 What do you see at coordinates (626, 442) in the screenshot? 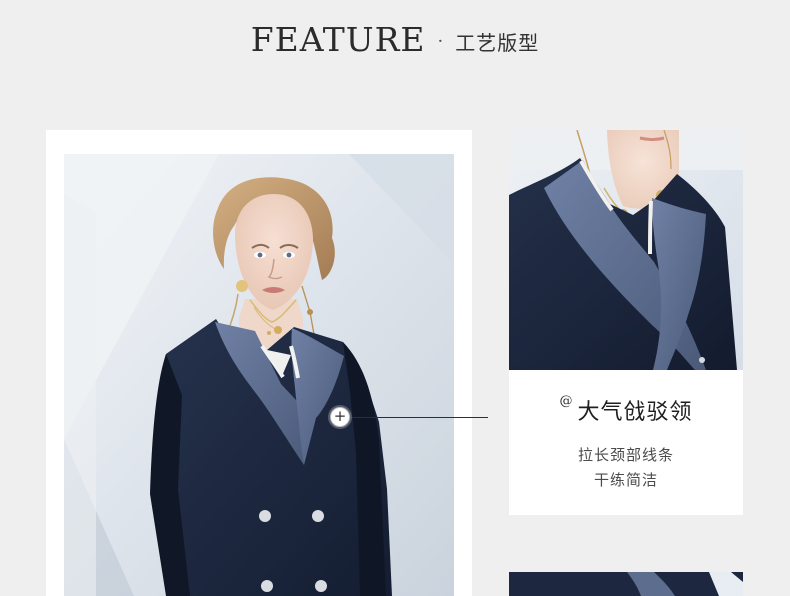
I see `feature-detail-card: @ 大气戗驳领 拉长颈部线条 干练简洁` at bounding box center [626, 442].